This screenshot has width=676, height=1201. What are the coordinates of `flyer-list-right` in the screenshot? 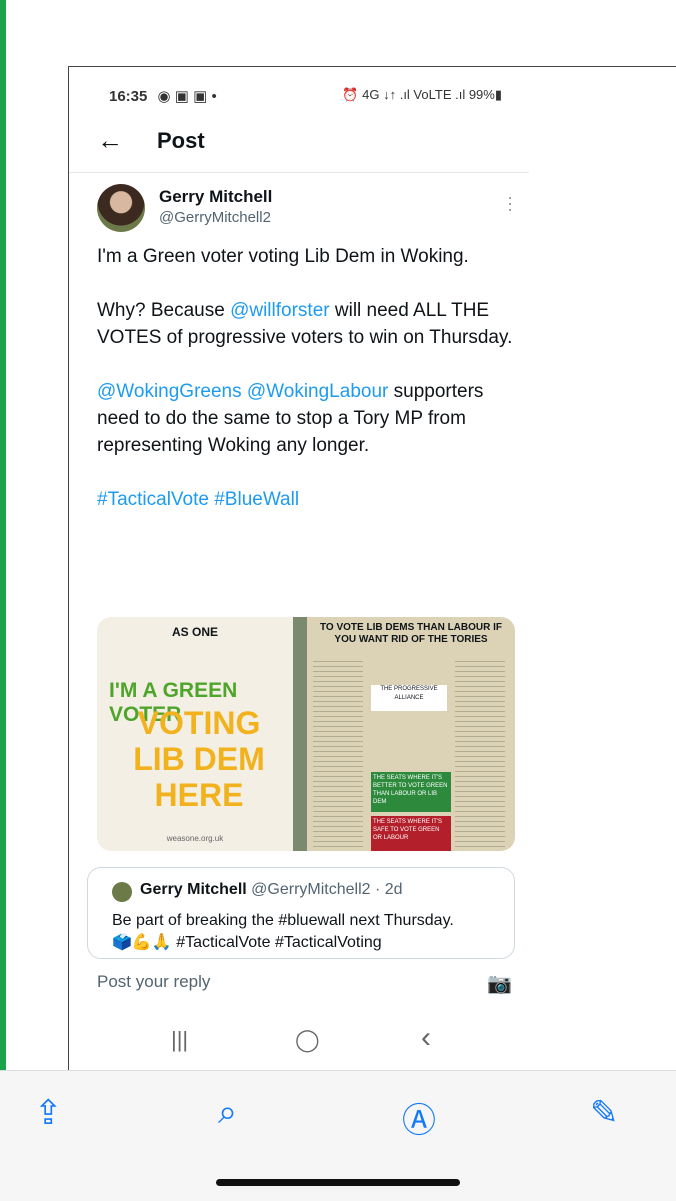 It's located at (480, 752).